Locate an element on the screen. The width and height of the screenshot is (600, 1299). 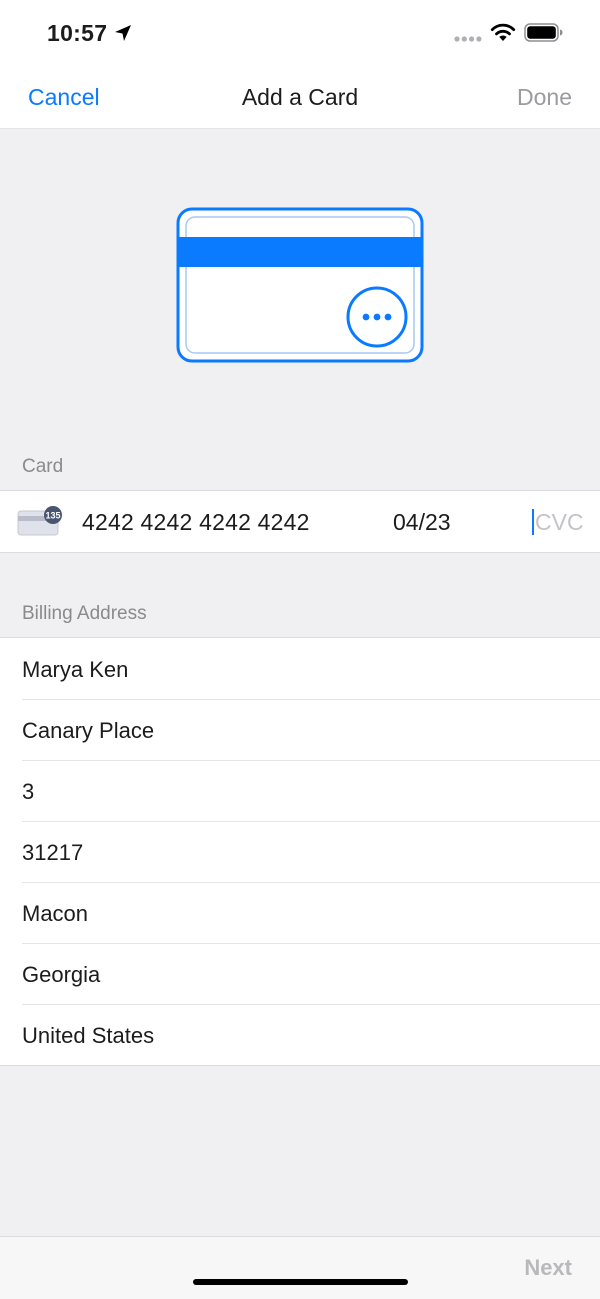
location-arrow-icon is located at coordinates (123, 33).